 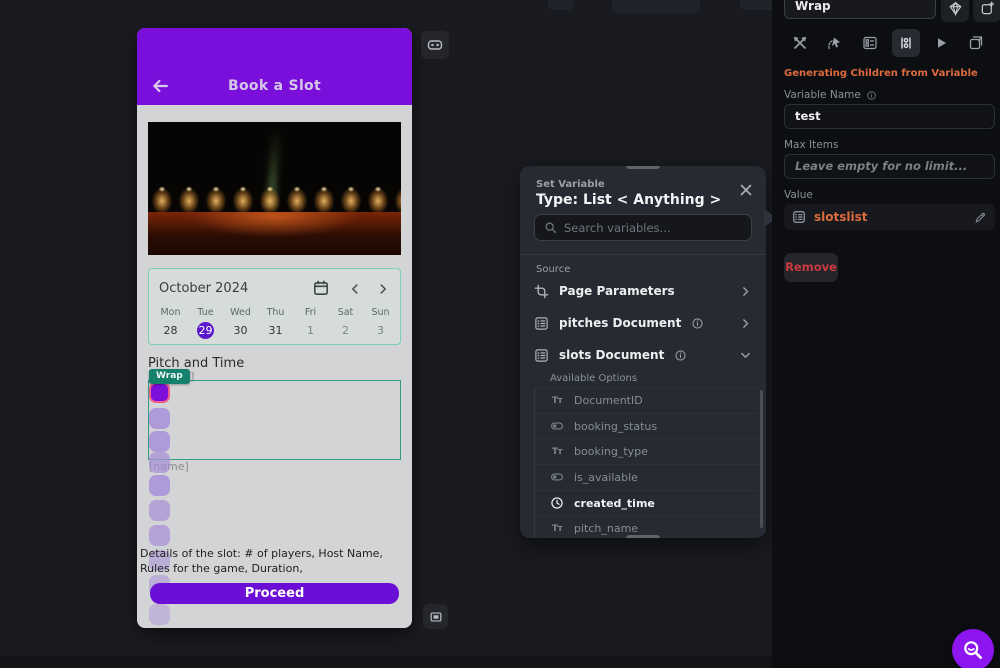 What do you see at coordinates (646, 427) in the screenshot?
I see `option-booking-status: booking_status` at bounding box center [646, 427].